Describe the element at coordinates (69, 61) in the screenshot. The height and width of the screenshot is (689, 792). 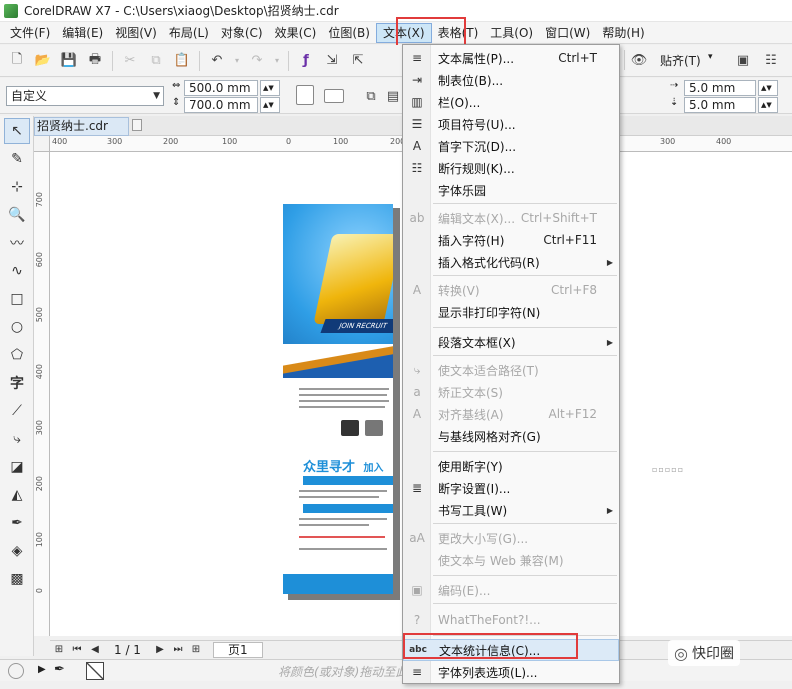
I see `save-icon: 💾` at that location.